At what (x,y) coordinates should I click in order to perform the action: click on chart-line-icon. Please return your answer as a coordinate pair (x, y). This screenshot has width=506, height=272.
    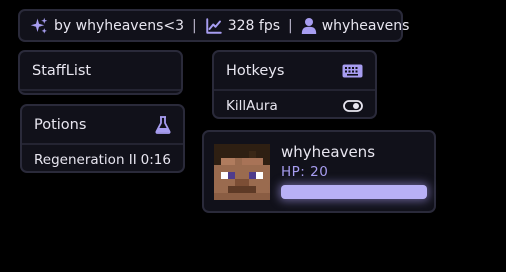
    Looking at the image, I should click on (214, 26).